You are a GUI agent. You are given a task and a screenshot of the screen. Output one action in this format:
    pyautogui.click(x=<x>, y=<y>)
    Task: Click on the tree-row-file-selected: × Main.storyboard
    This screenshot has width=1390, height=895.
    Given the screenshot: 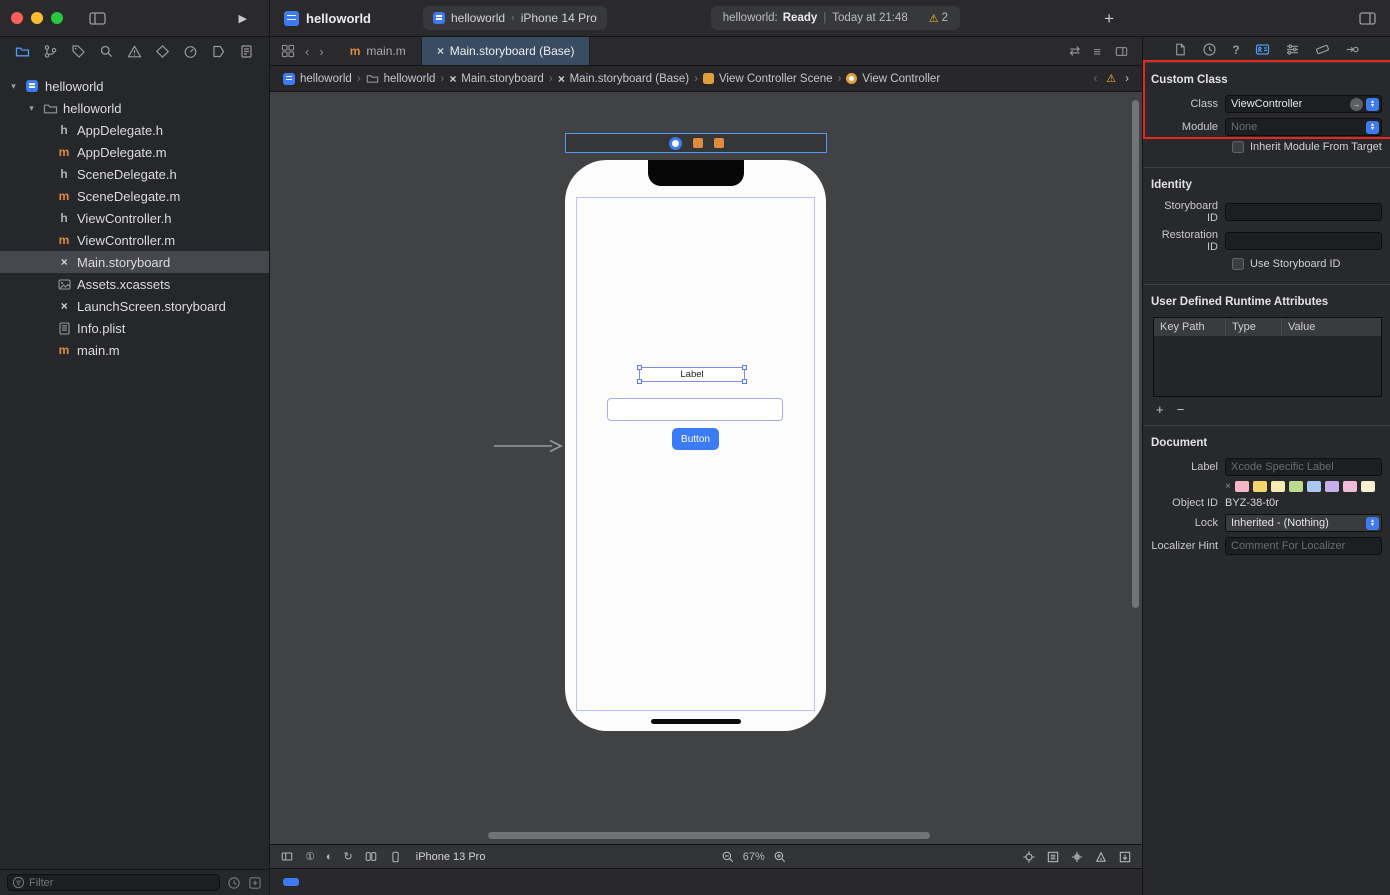 What is the action you would take?
    pyautogui.click(x=134, y=262)
    